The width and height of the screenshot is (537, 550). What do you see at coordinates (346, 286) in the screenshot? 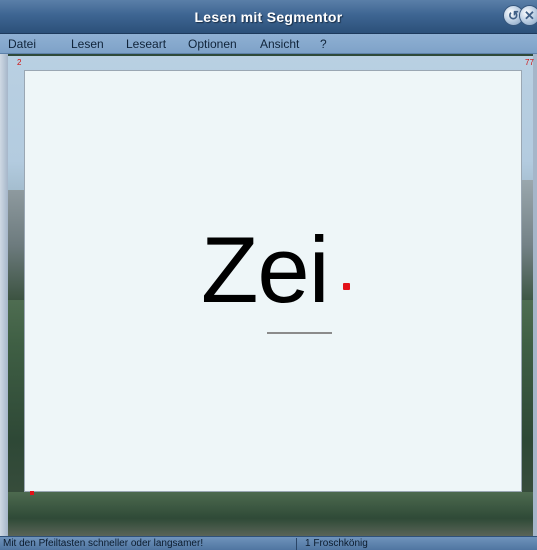
I see `reading-cursor-dot` at bounding box center [346, 286].